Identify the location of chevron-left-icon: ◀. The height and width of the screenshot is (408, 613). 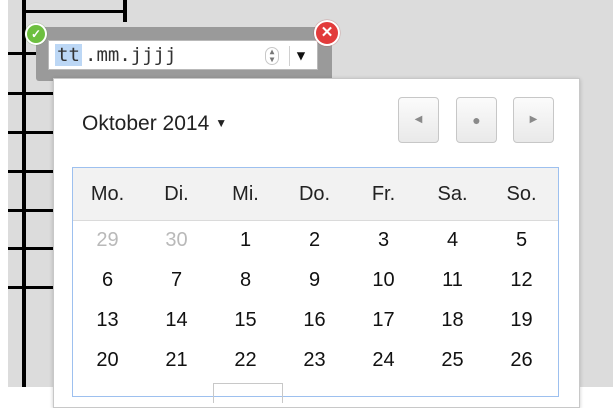
(418, 119).